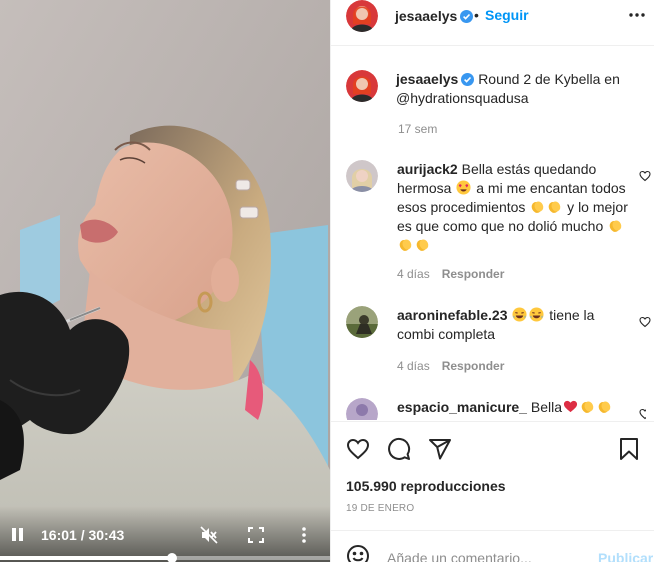 The height and width of the screenshot is (562, 654). Describe the element at coordinates (358, 553) in the screenshot. I see `emoji-icon` at that location.